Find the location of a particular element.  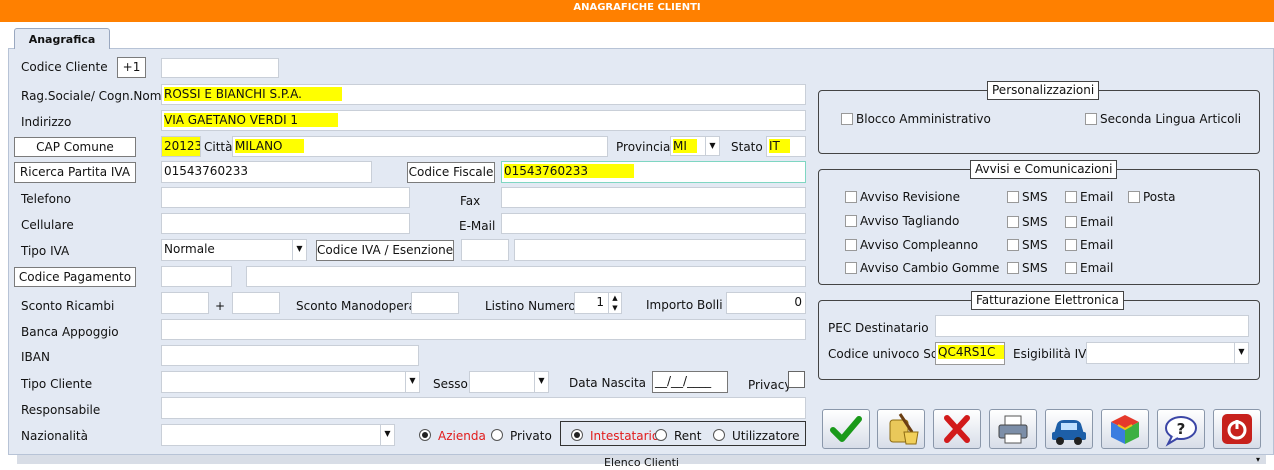

ricerca-partita-iva-button: Ricerca Partita IVA is located at coordinates (75, 172).